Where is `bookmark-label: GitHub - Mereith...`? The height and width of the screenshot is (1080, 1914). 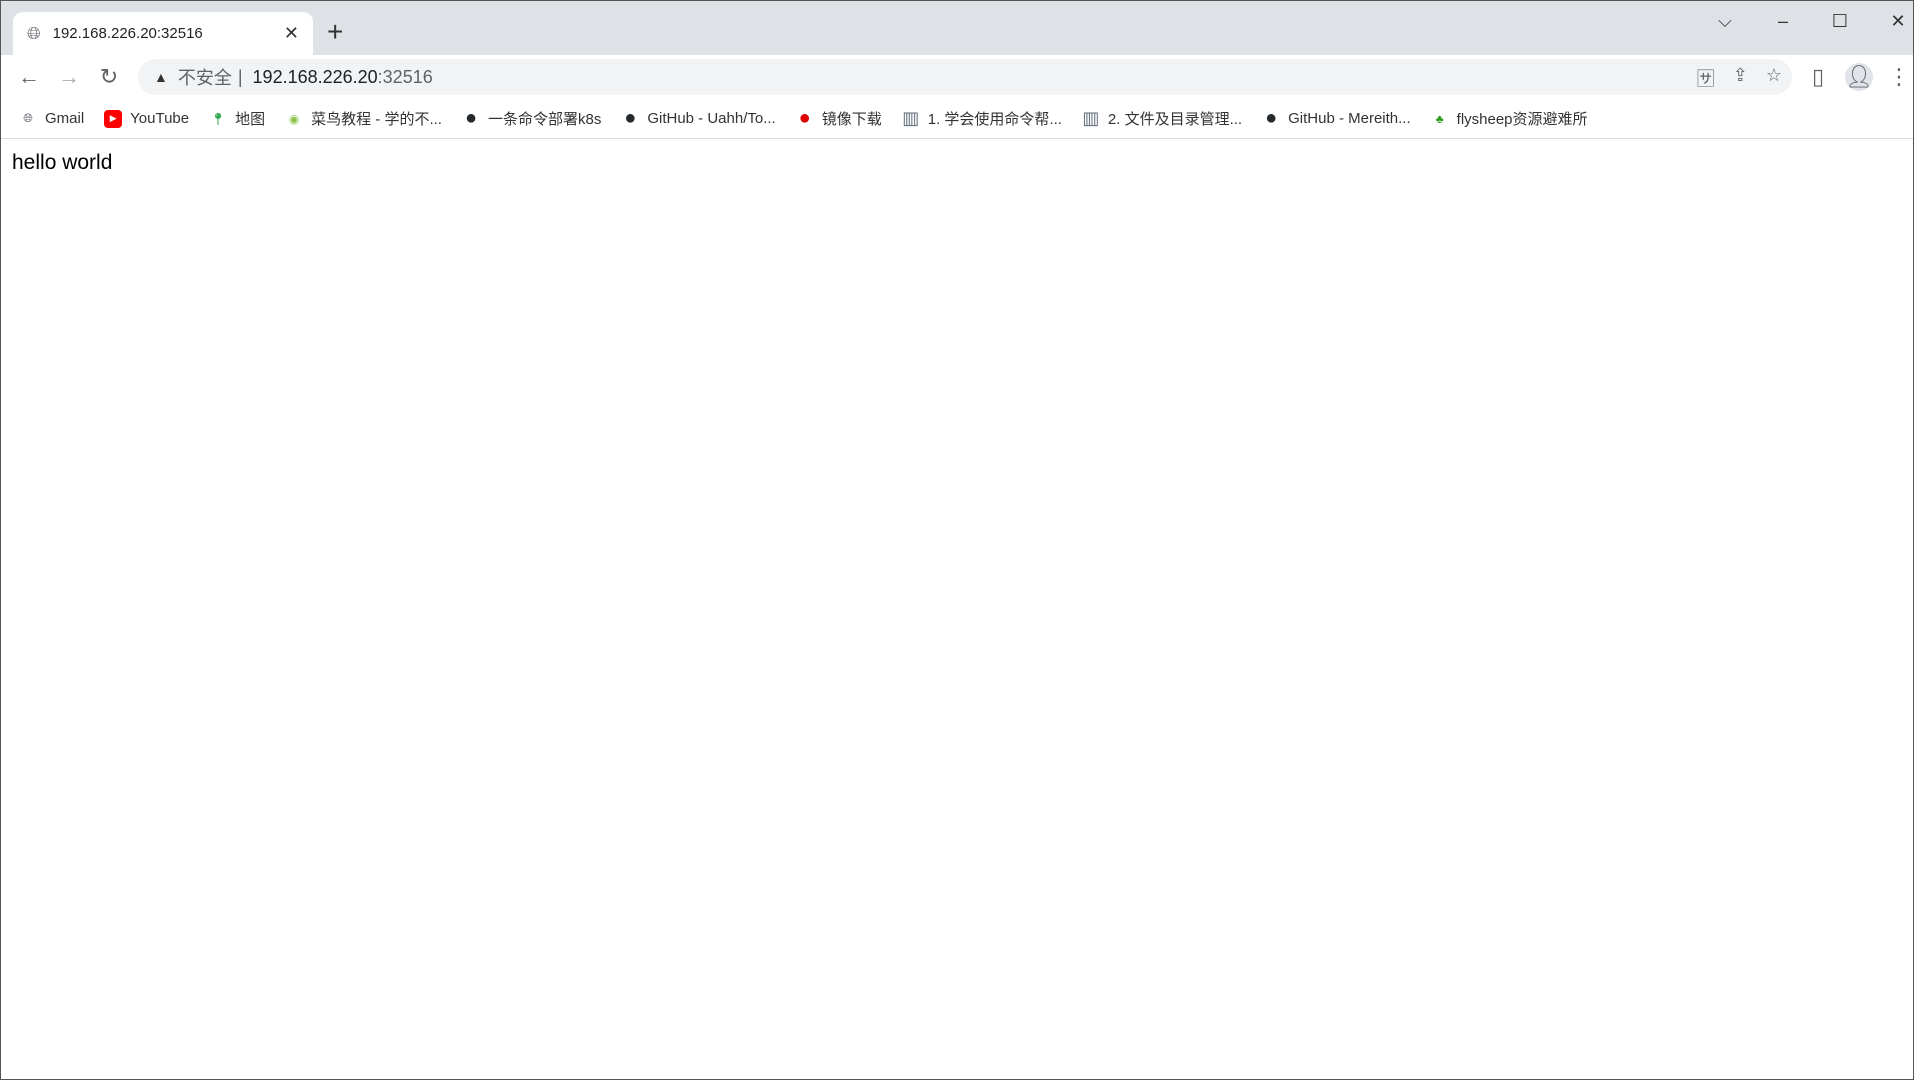 bookmark-label: GitHub - Mereith... is located at coordinates (1349, 118).